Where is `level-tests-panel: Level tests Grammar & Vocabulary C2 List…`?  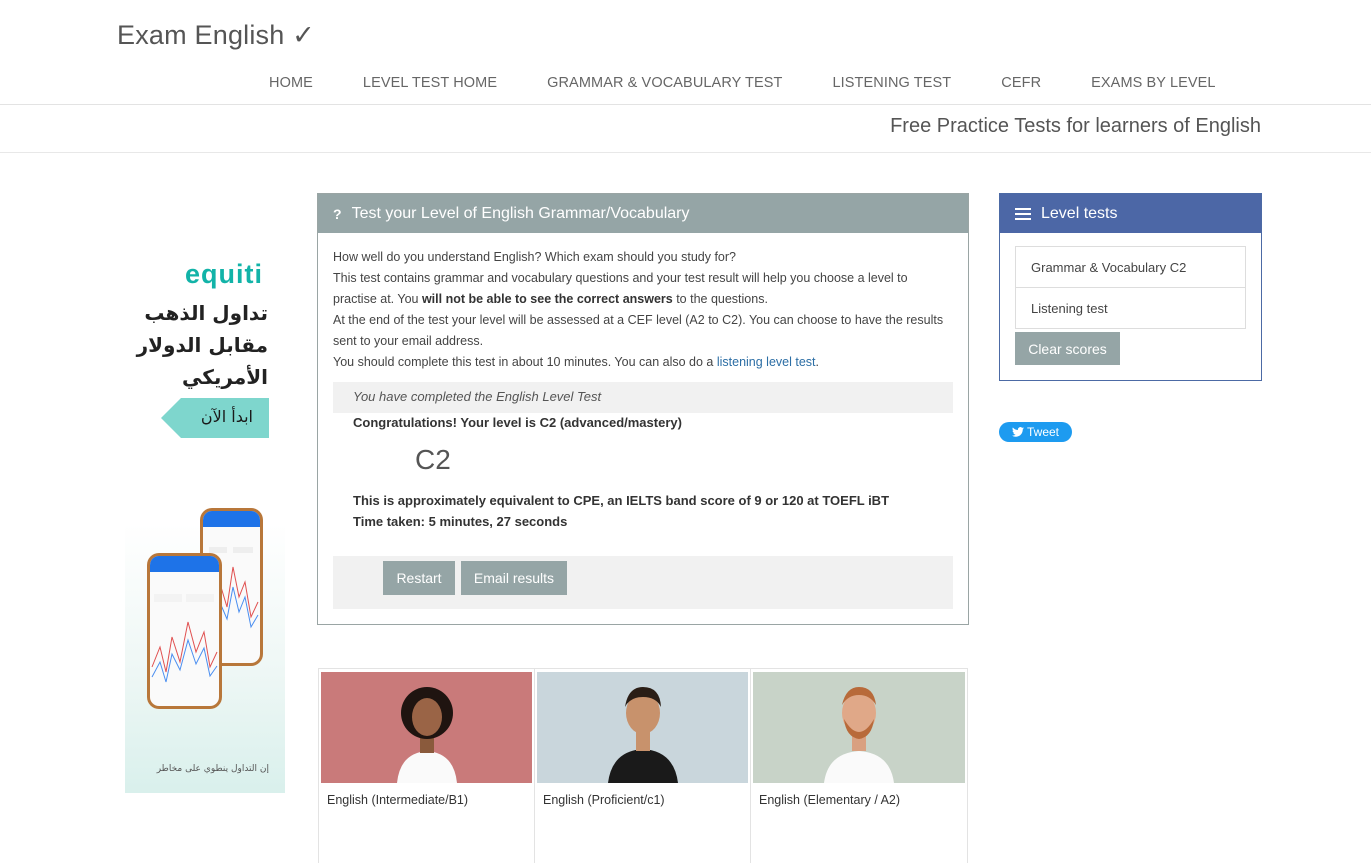 level-tests-panel: Level tests Grammar & Vocabulary C2 List… is located at coordinates (1130, 287).